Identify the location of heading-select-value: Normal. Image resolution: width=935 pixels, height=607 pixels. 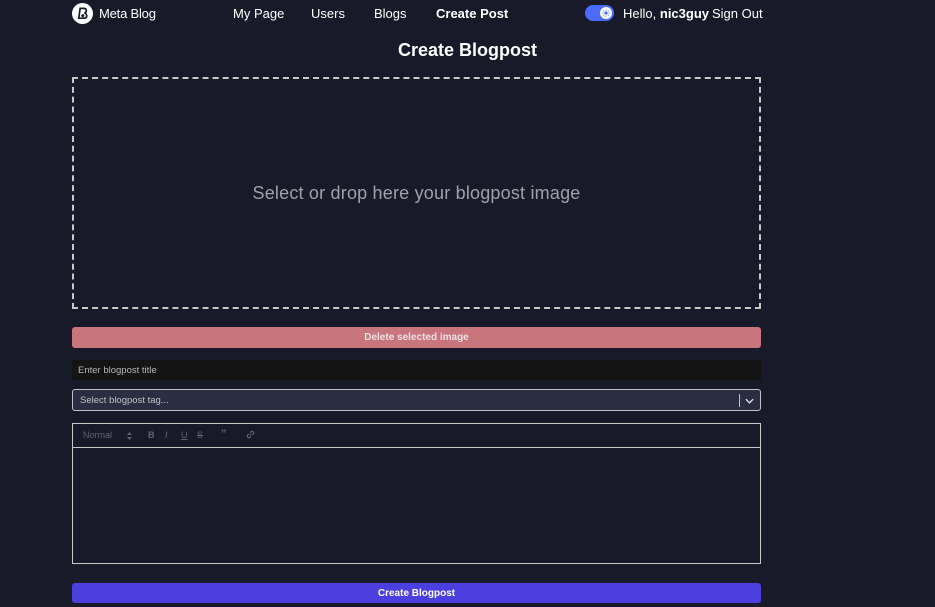
(98, 435).